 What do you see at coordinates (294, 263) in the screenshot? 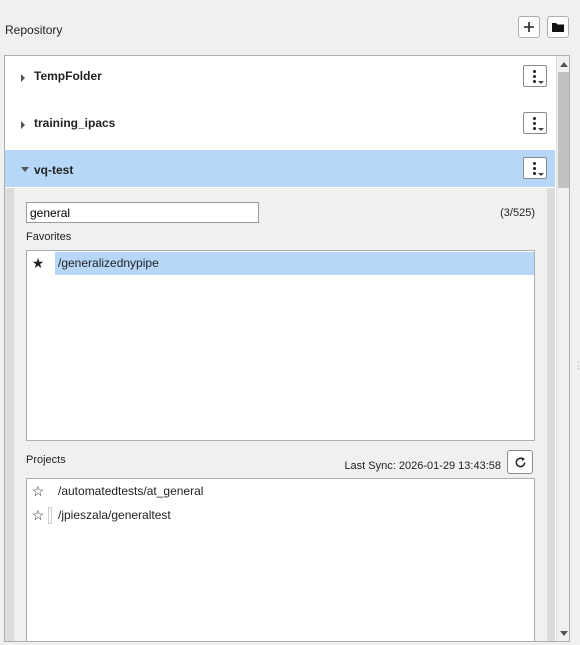
I see `favorite-path: /generalizednypipe` at bounding box center [294, 263].